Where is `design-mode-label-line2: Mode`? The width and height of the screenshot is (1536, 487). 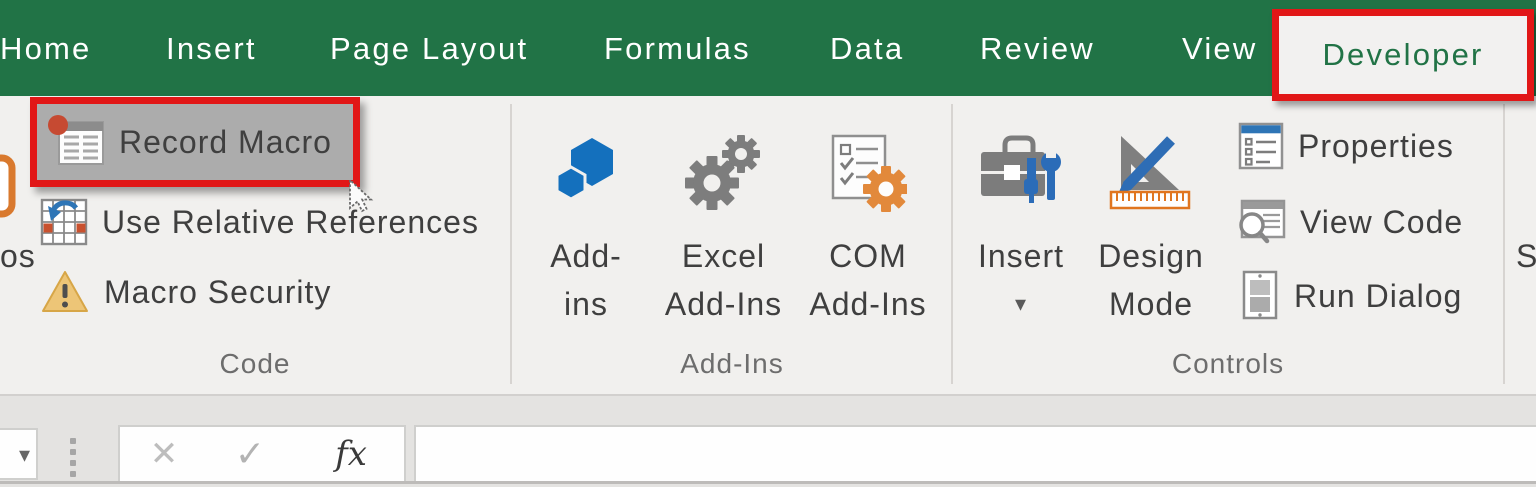 design-mode-label-line2: Mode is located at coordinates (1151, 304).